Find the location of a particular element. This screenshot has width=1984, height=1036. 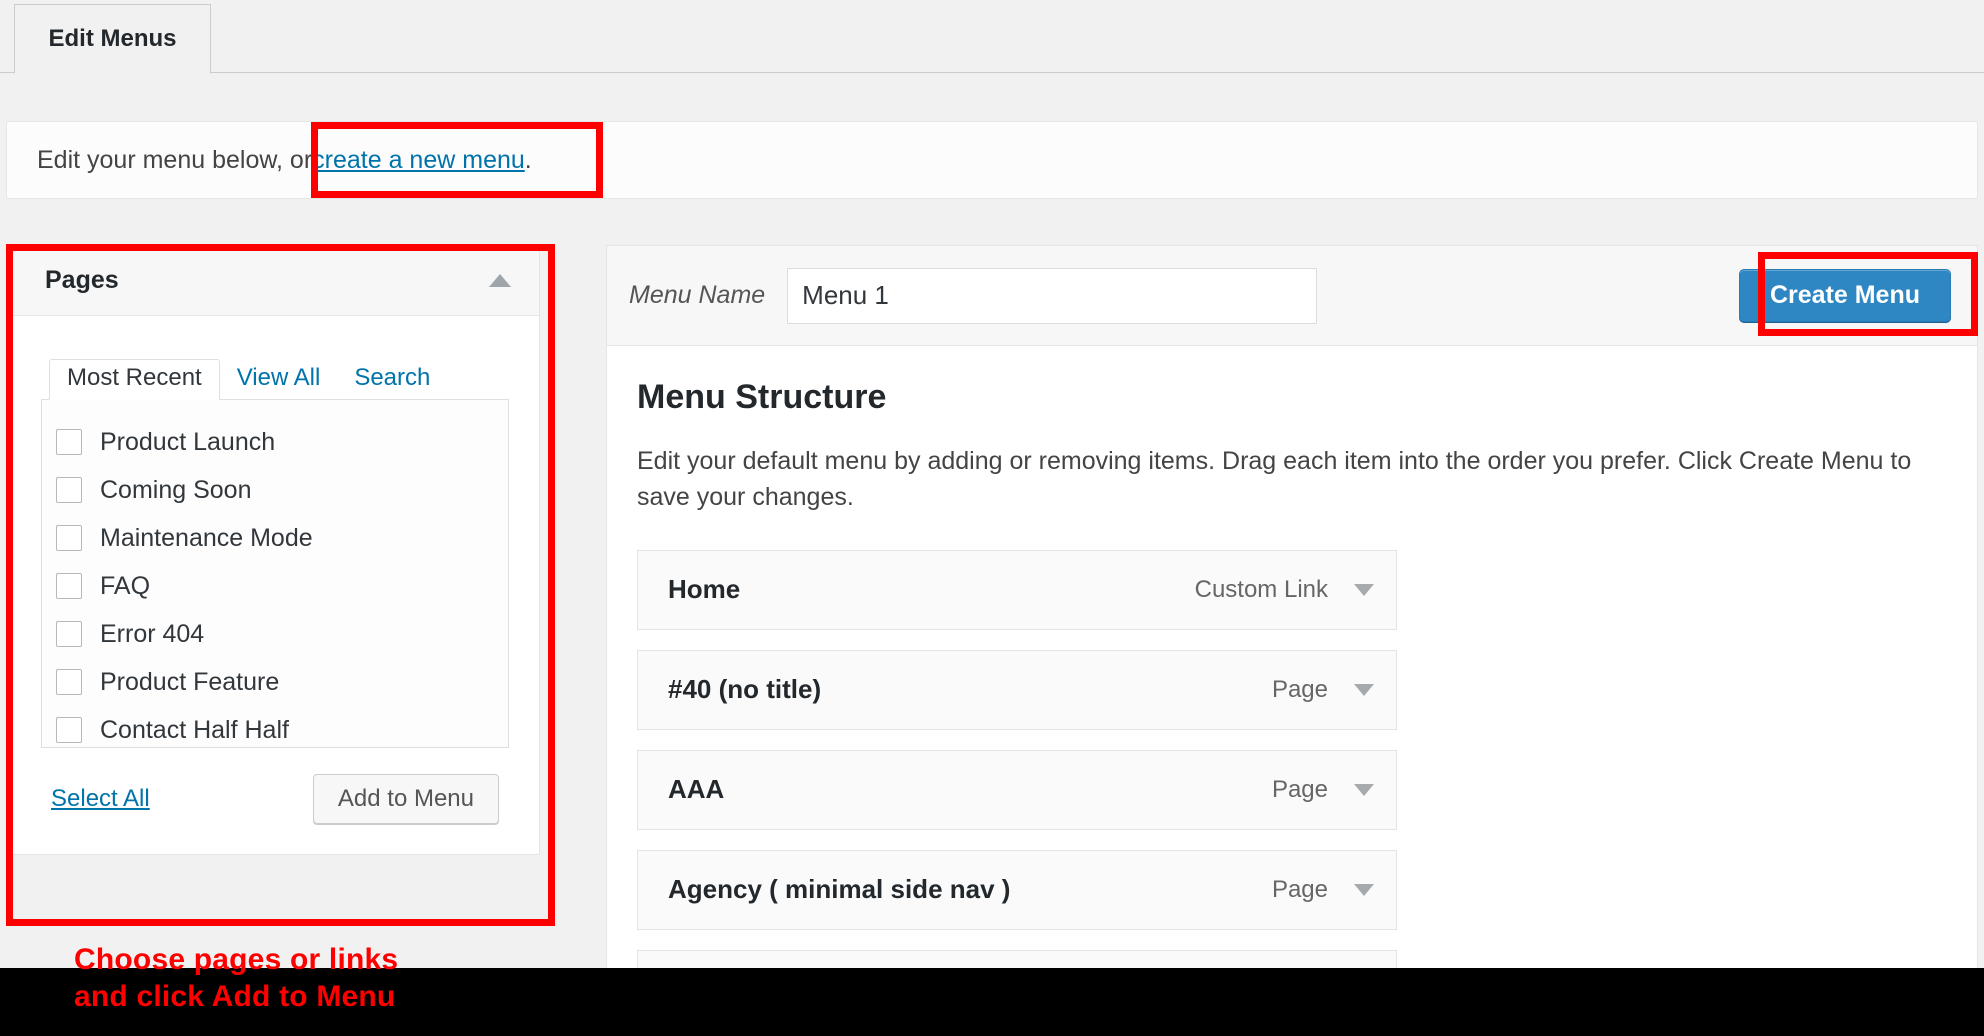

menu-item-title: #40 (no title) is located at coordinates (745, 689).